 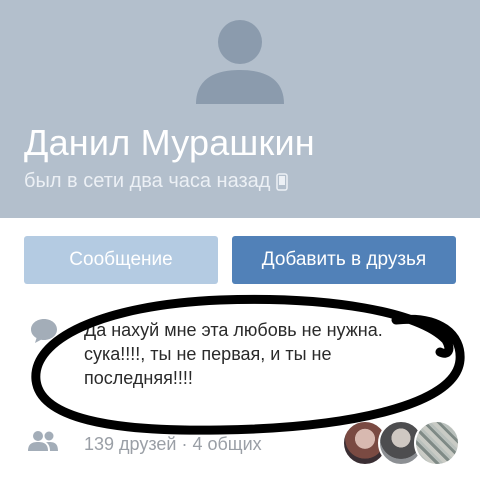 What do you see at coordinates (344, 260) in the screenshot?
I see `add-friend-button: Добавить в друзья` at bounding box center [344, 260].